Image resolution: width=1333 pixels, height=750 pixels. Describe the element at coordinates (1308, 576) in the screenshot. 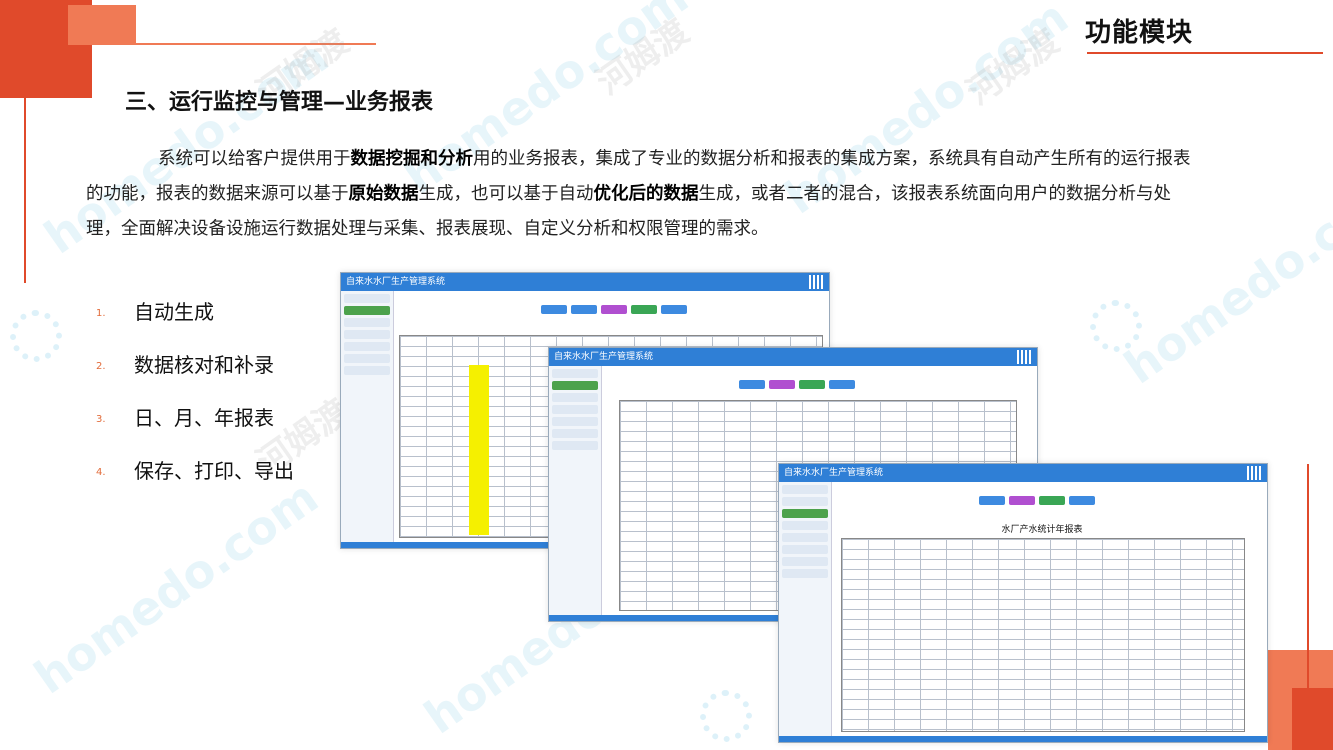

I see `right-line` at that location.